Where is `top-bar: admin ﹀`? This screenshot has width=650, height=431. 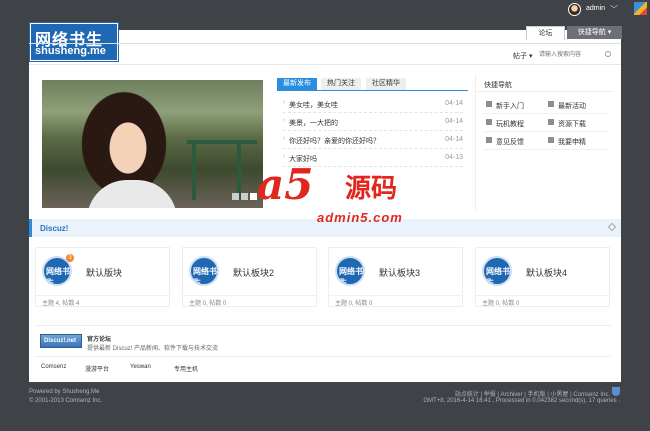 top-bar: admin ﹀ is located at coordinates (325, 10).